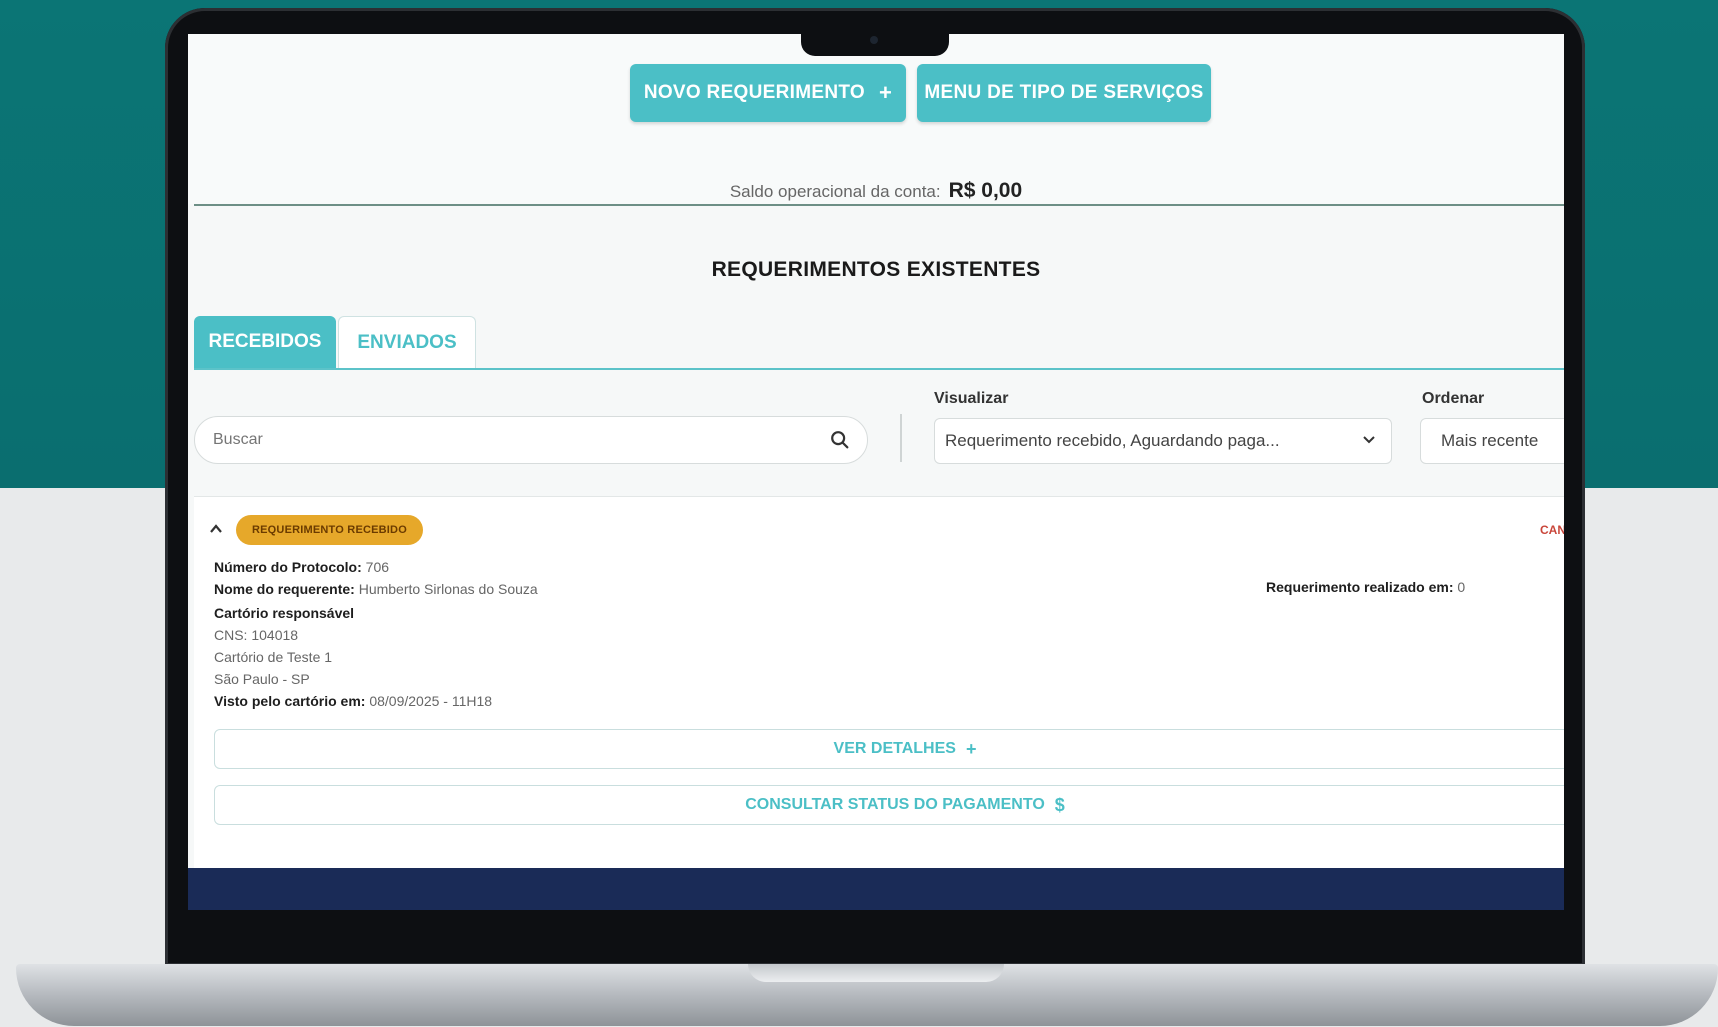  I want to click on protocolo-line: Número do Protocolo: 706, so click(301, 567).